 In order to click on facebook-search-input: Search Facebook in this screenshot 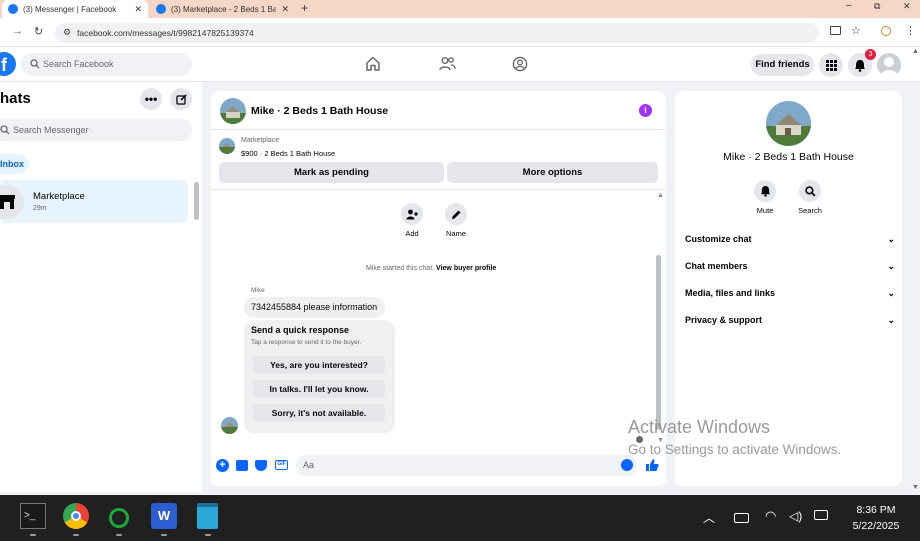, I will do `click(106, 64)`.